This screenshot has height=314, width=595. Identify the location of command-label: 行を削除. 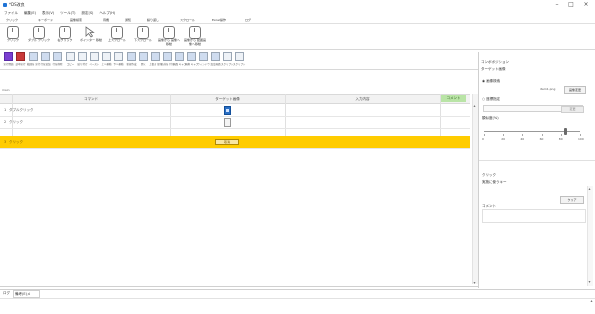
(57, 64).